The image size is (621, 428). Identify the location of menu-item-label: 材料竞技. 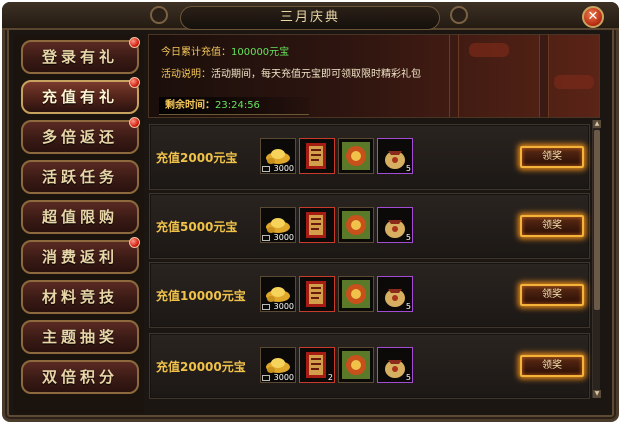
(79, 297).